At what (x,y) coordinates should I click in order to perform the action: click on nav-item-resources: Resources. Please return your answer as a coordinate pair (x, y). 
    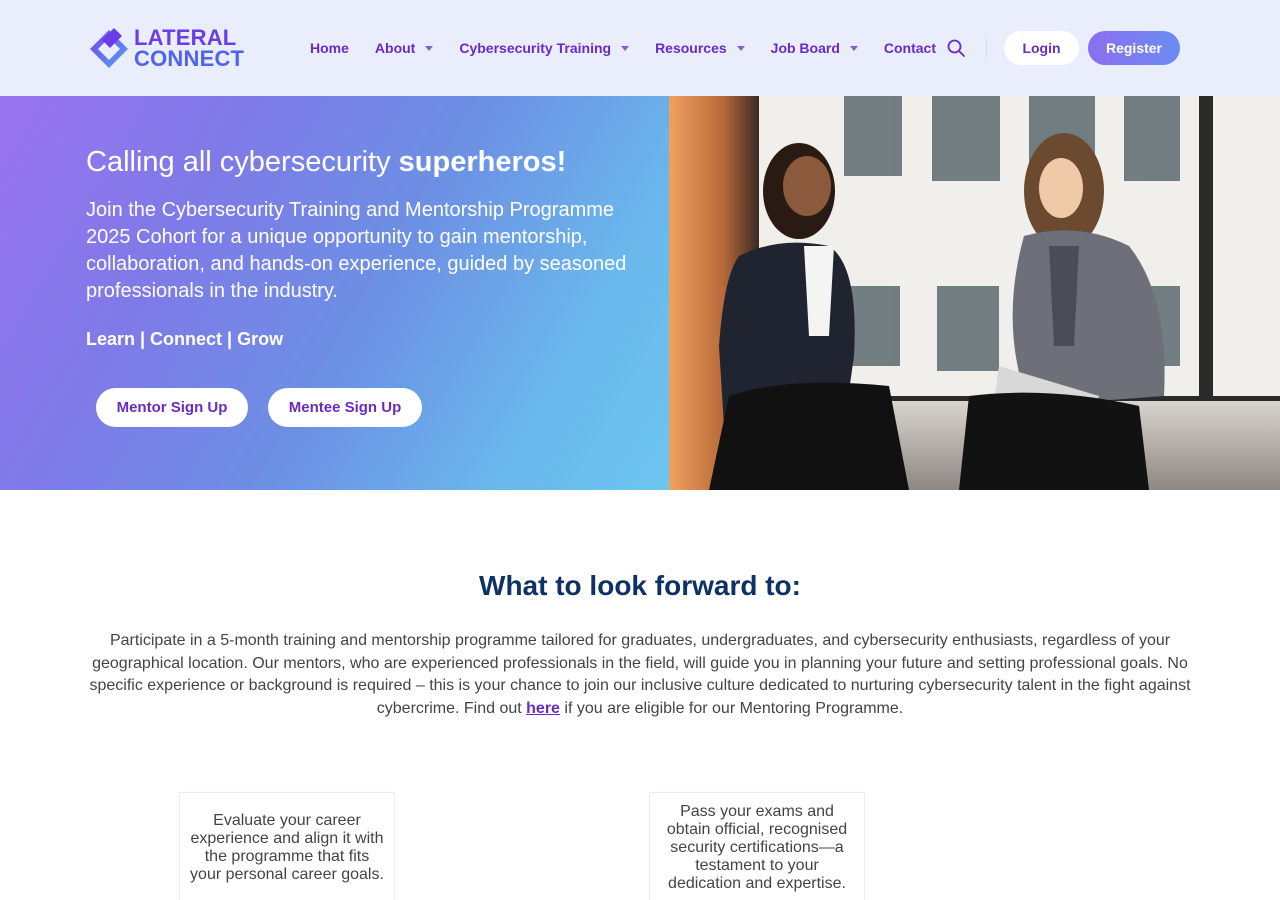
    Looking at the image, I should click on (700, 48).